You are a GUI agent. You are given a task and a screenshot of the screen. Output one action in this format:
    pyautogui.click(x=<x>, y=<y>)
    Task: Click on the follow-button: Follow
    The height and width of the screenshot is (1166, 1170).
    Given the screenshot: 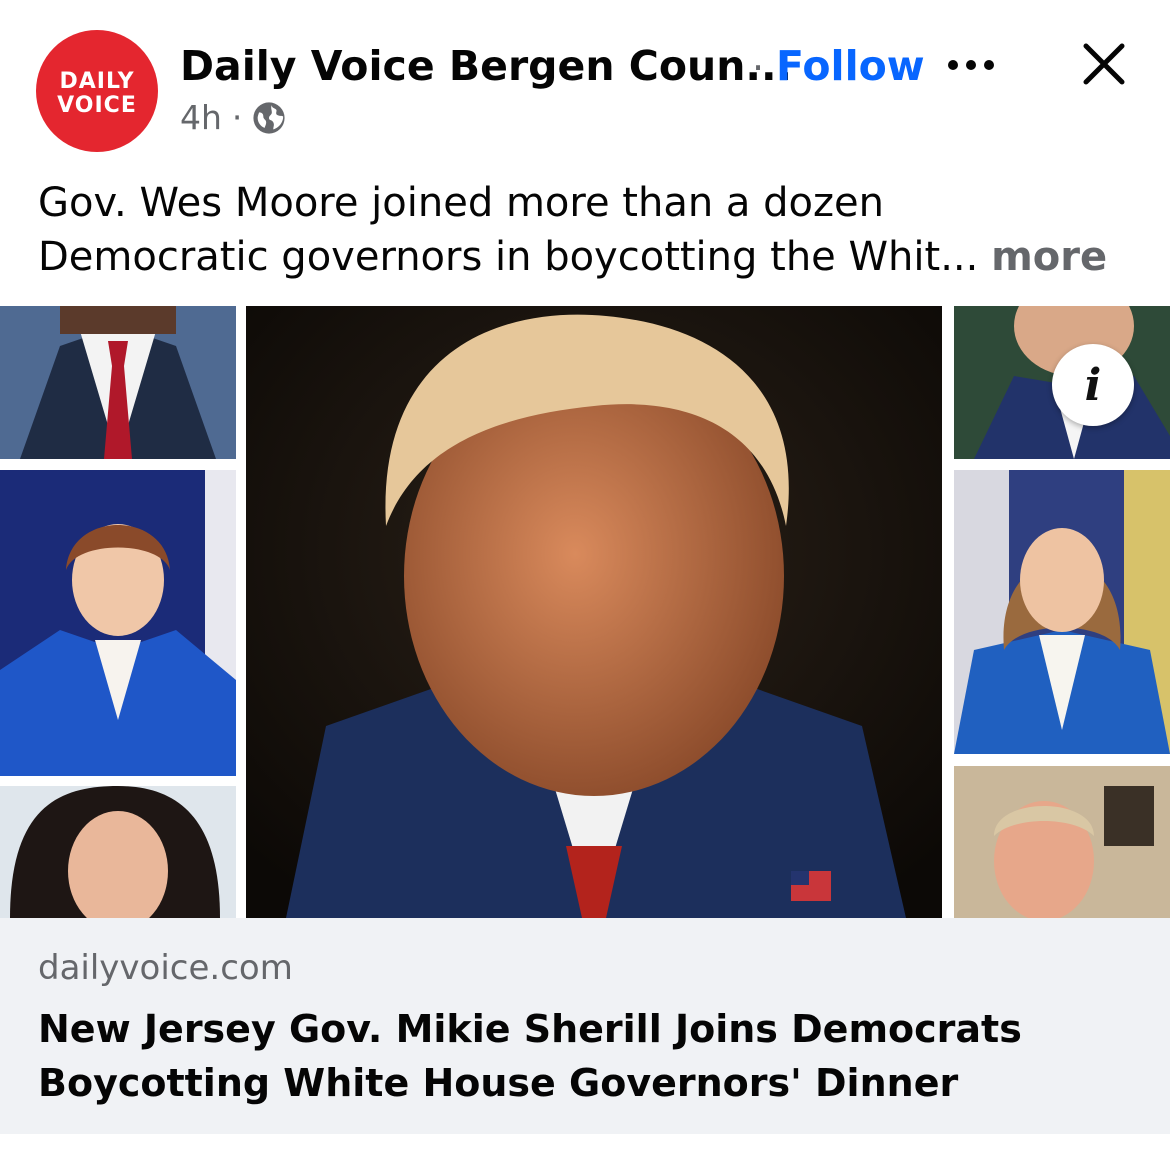 What is the action you would take?
    pyautogui.click(x=850, y=66)
    